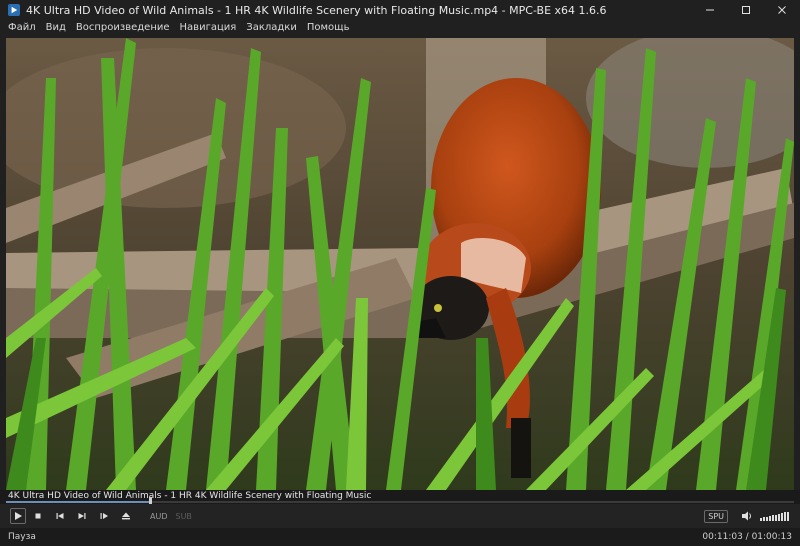 The height and width of the screenshot is (546, 800). I want to click on stop-icon, so click(38, 516).